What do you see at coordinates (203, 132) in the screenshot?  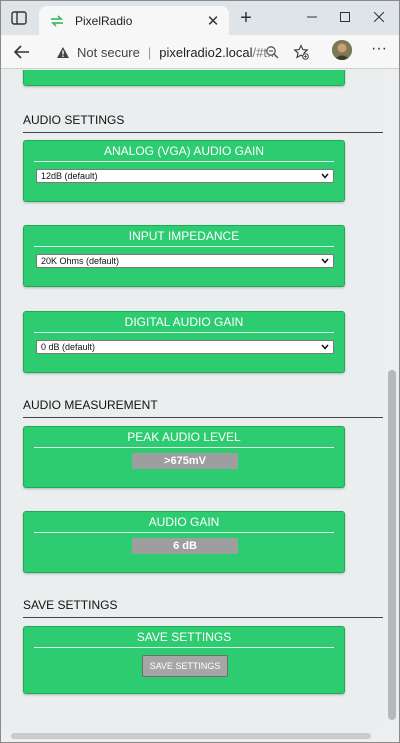 I see `audio-settings-rule` at bounding box center [203, 132].